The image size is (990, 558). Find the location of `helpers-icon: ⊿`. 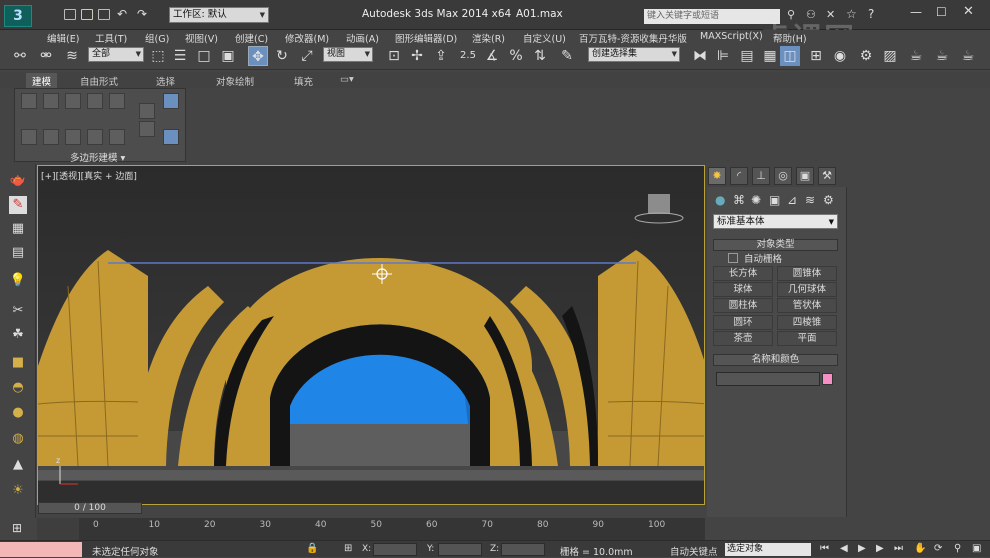

helpers-icon: ⊿ is located at coordinates (792, 200).